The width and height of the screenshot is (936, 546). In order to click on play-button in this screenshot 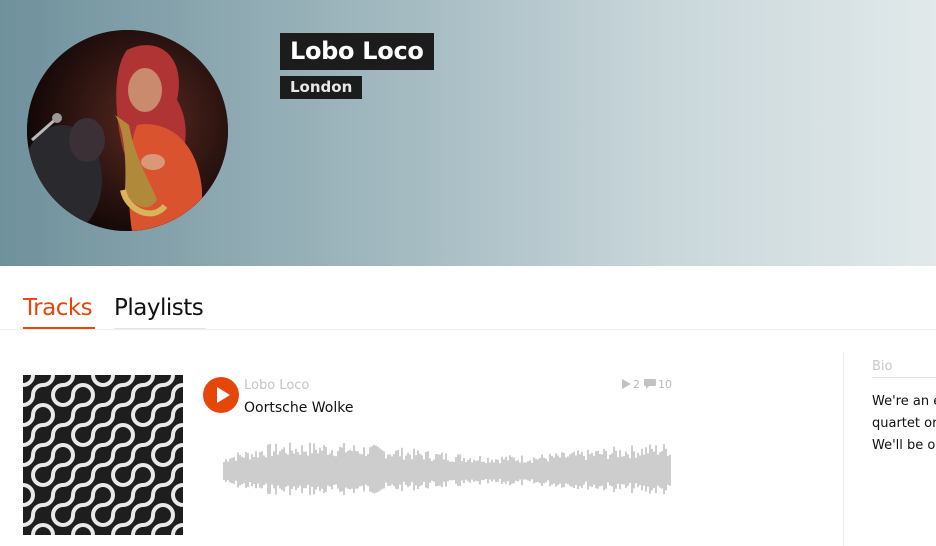, I will do `click(221, 395)`.